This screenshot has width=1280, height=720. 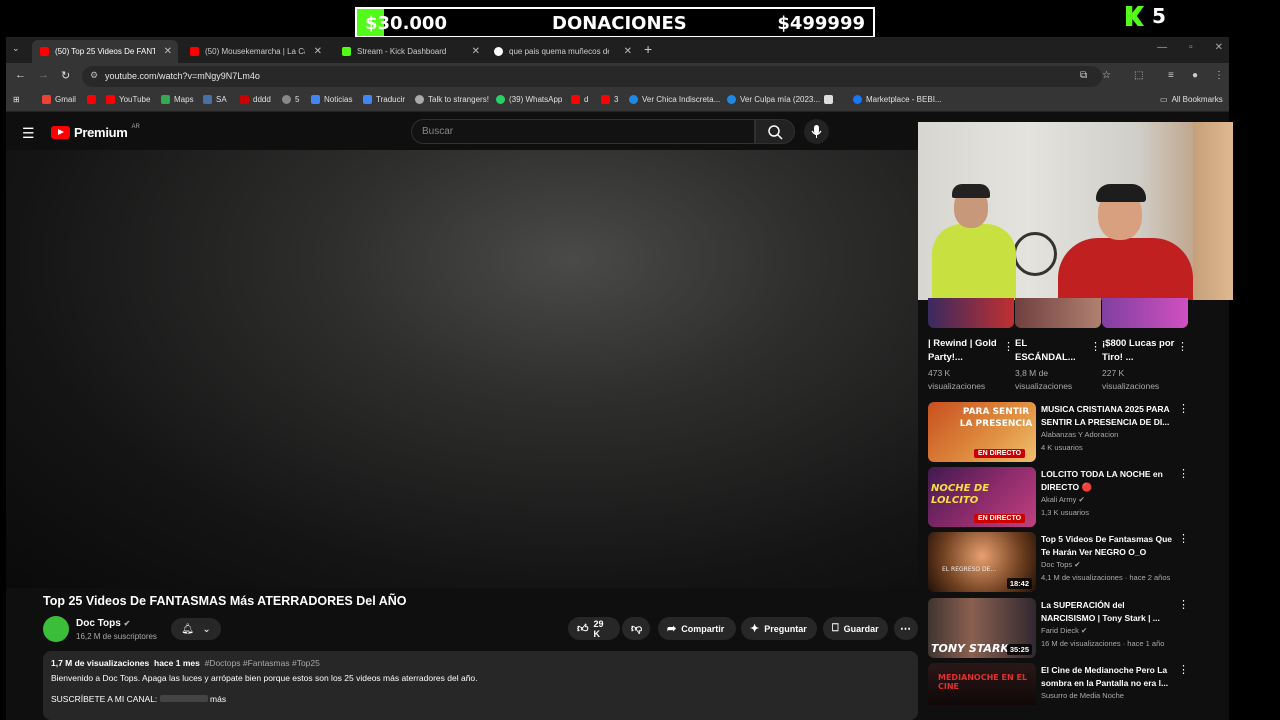 What do you see at coordinates (331, 99) in the screenshot?
I see `bookmark-noticias: Noticias` at bounding box center [331, 99].